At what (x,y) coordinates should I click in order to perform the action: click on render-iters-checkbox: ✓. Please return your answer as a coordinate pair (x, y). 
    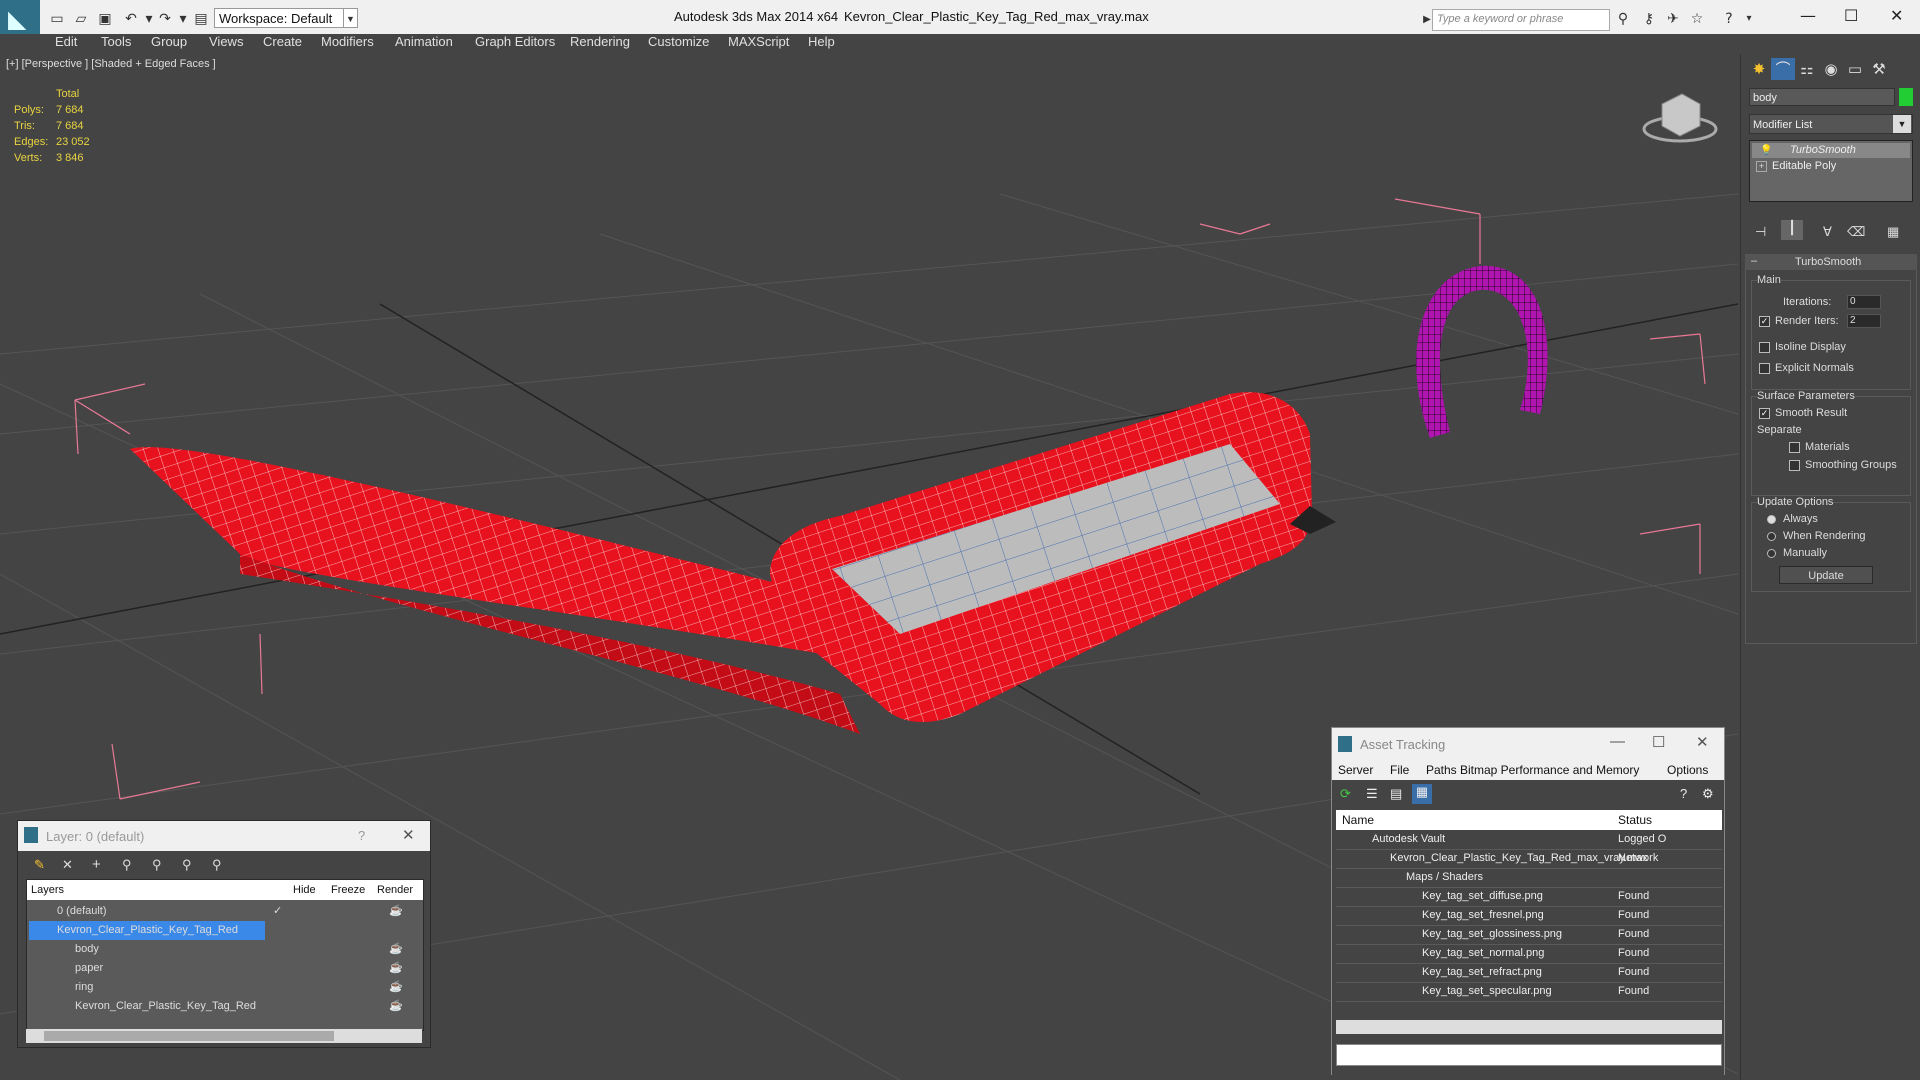
    Looking at the image, I should click on (1764, 321).